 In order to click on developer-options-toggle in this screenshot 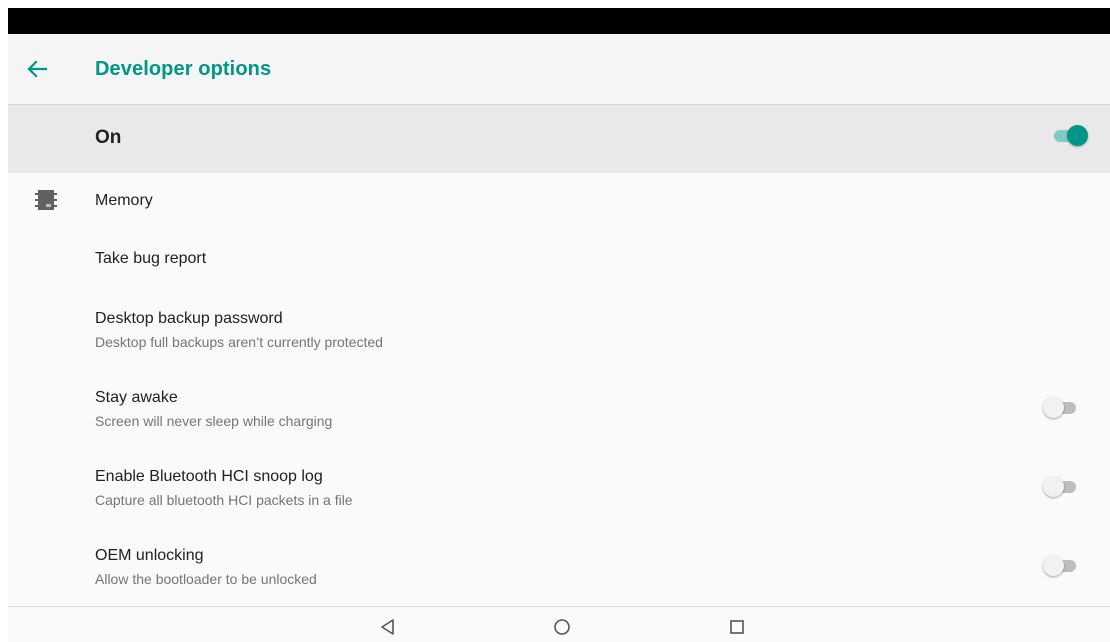, I will do `click(1071, 136)`.